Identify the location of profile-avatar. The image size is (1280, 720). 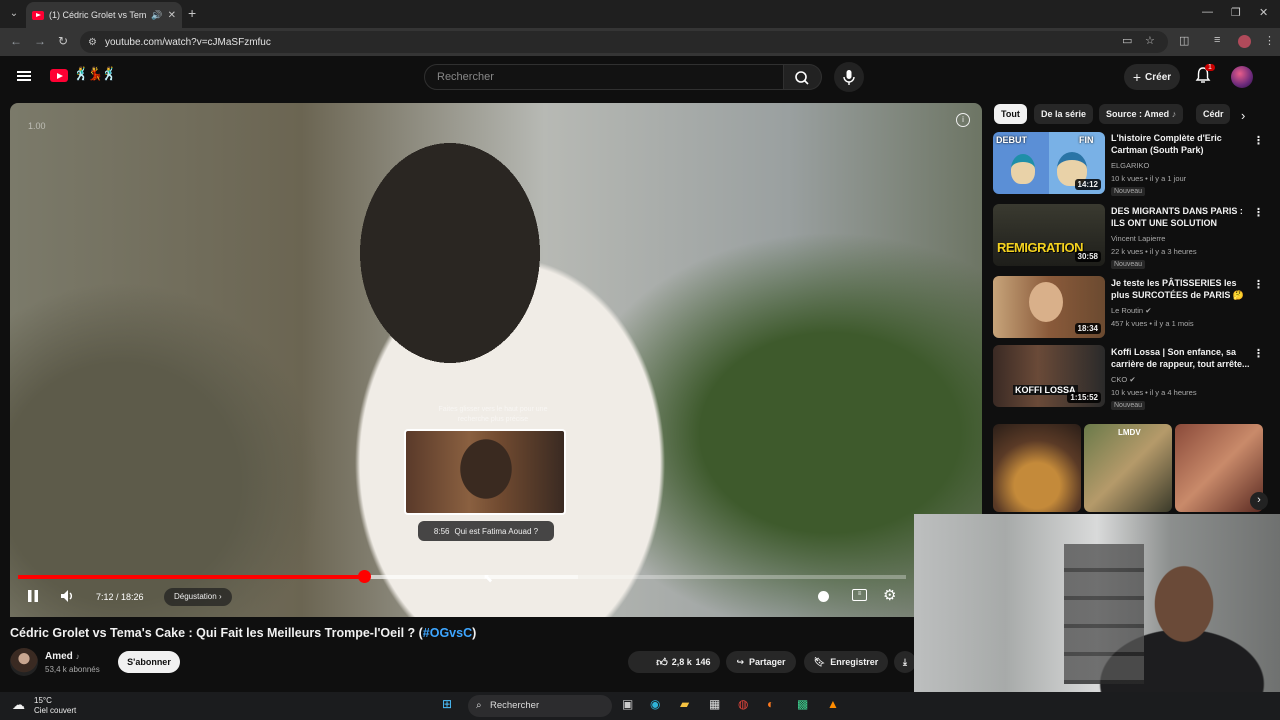
(1244, 41).